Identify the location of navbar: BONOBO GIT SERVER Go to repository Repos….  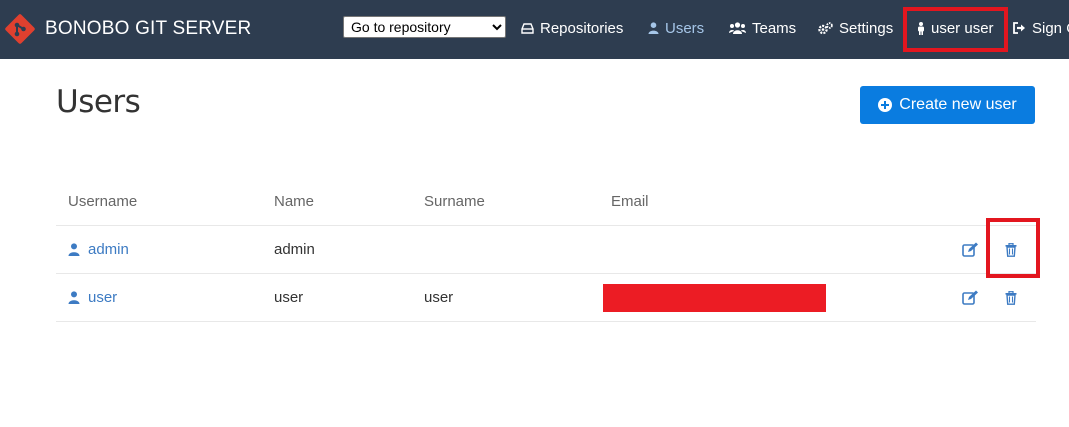
(534, 29).